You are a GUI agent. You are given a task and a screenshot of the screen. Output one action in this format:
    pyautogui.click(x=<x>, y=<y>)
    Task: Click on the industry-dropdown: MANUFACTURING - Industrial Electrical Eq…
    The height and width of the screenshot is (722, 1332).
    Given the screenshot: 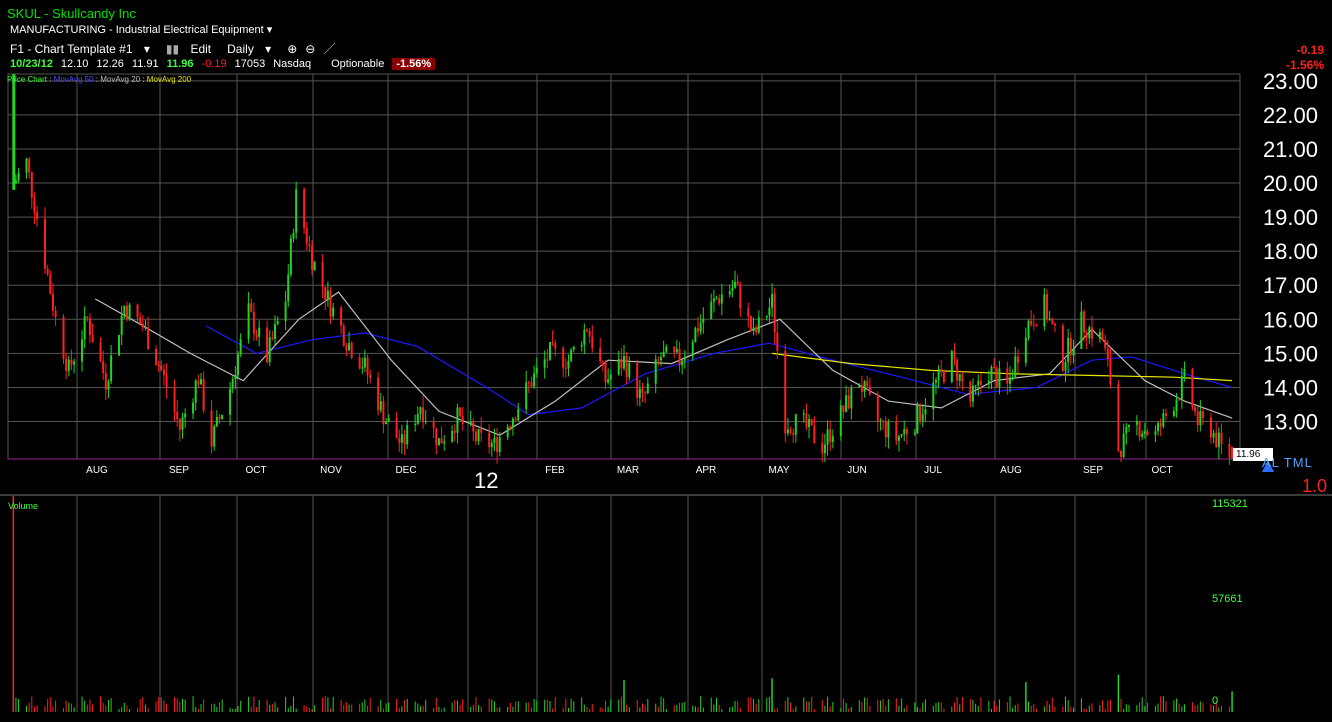 What is the action you would take?
    pyautogui.click(x=141, y=29)
    